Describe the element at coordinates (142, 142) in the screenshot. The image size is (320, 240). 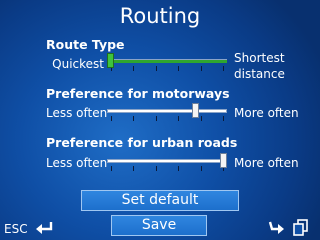
I see `urban-roads-heading: Preference for urban roads` at that location.